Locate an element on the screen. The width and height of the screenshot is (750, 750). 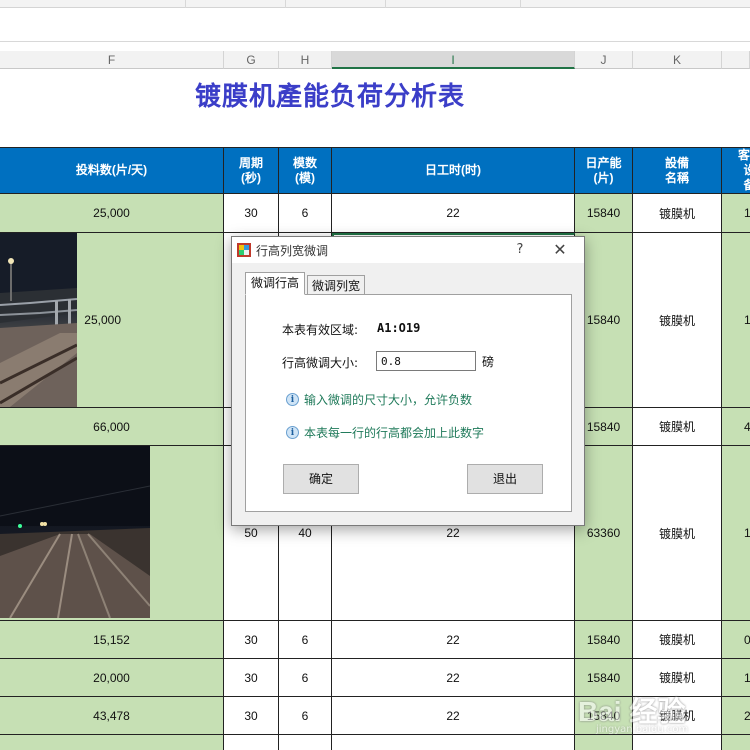
table-cell: 66,000 is located at coordinates (112, 427).